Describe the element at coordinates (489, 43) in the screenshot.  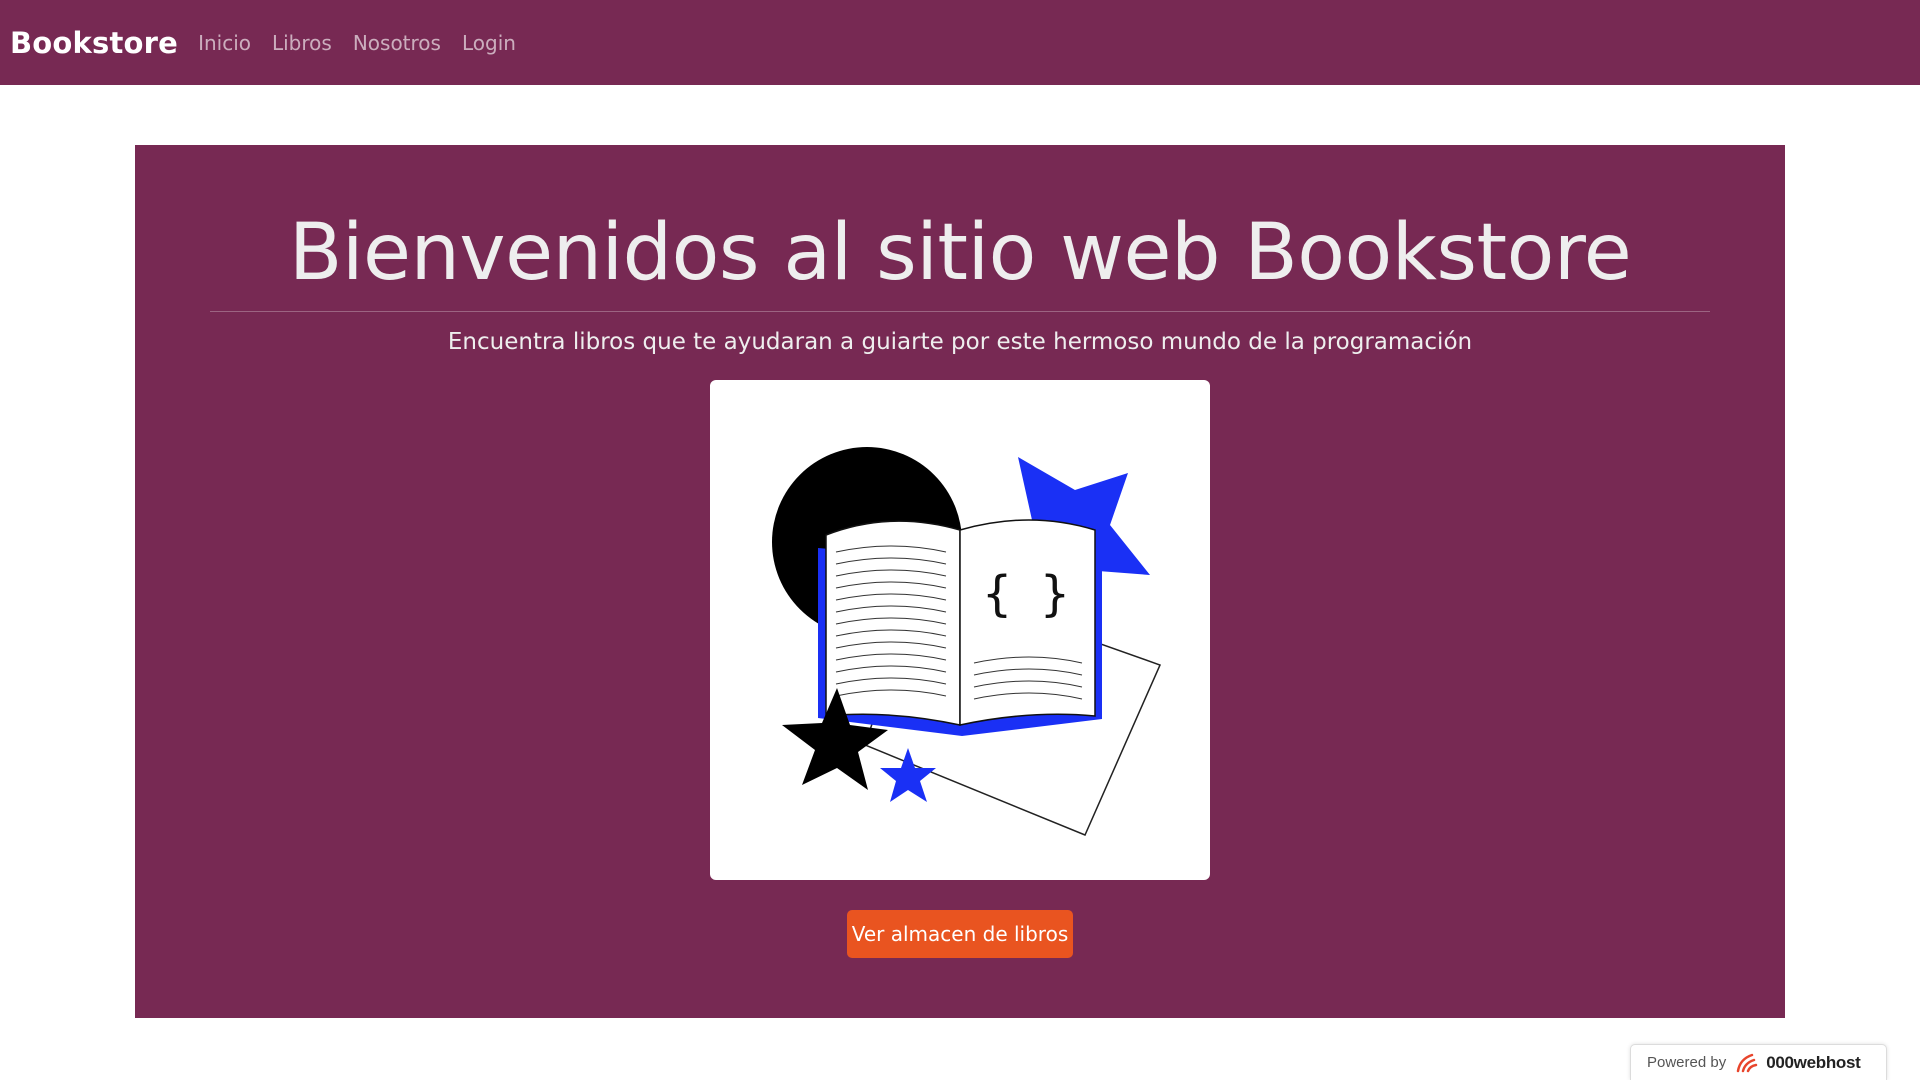
I see `nav-link-login: Login` at that location.